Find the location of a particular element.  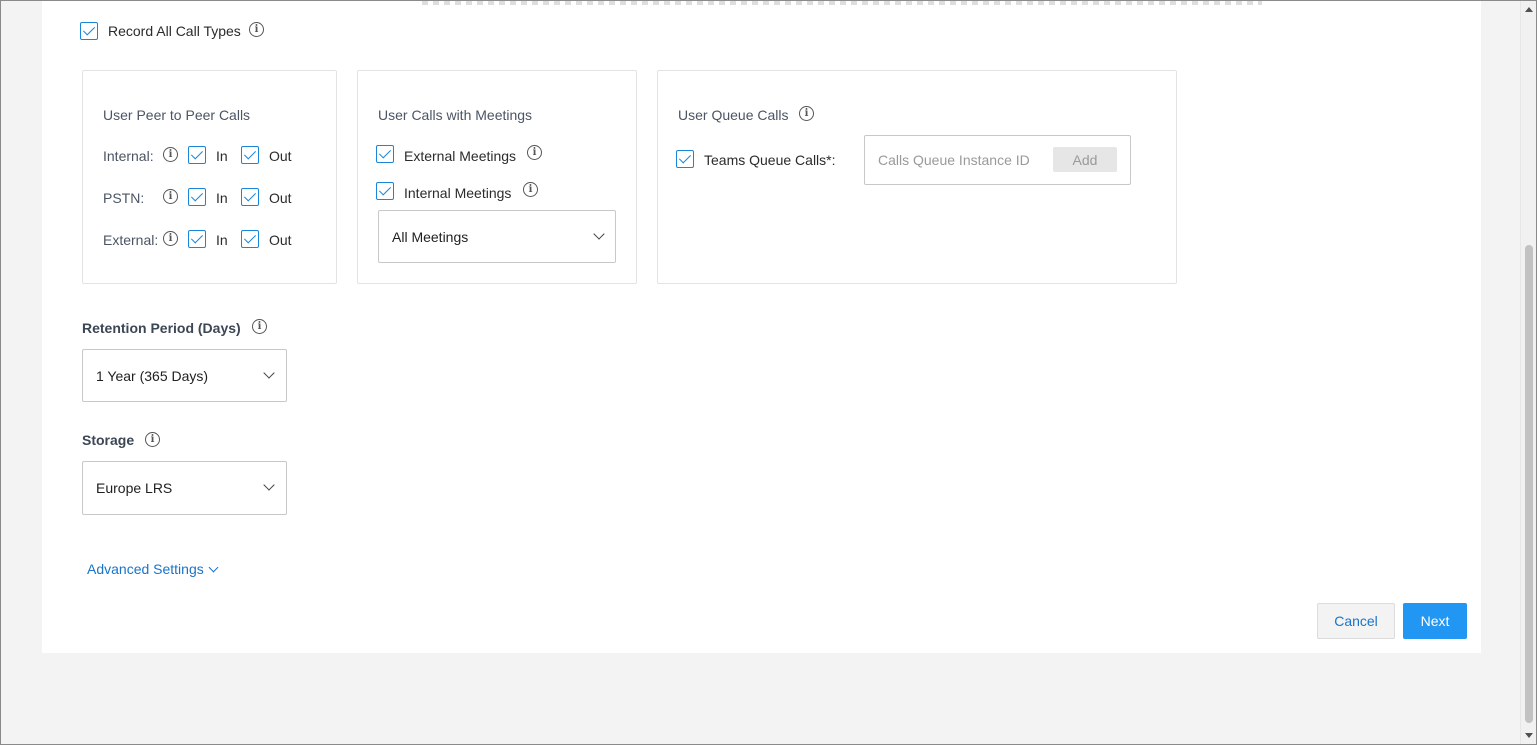

storage-info-icon: i is located at coordinates (152, 439).